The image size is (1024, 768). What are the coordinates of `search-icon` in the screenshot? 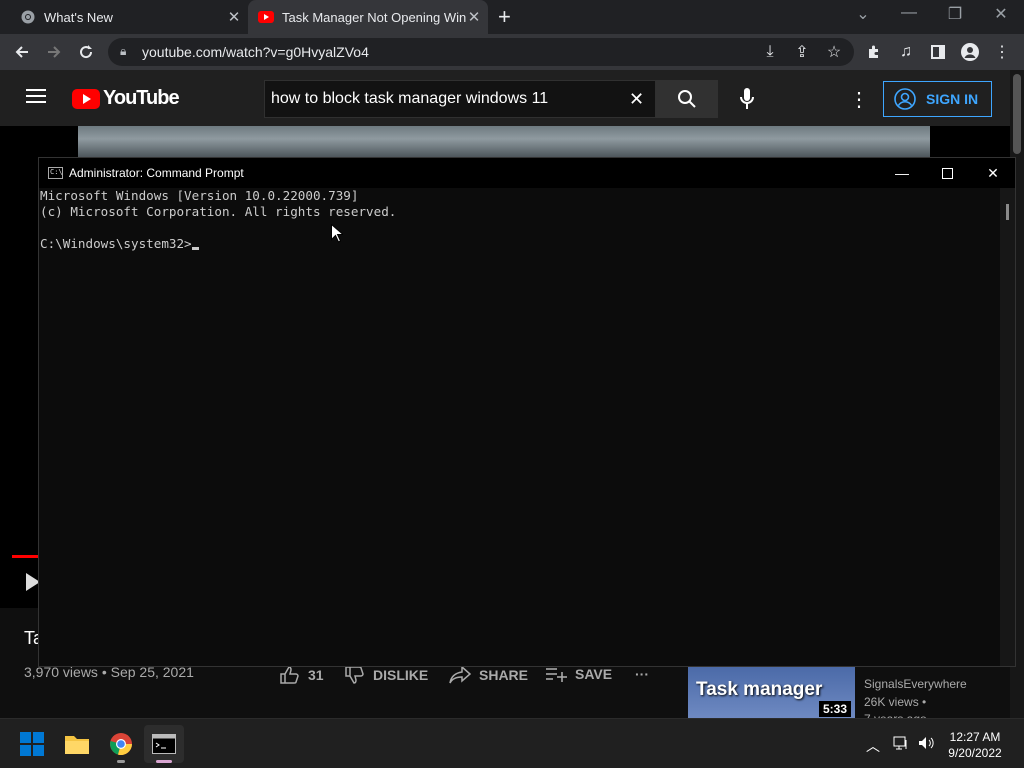 It's located at (687, 99).